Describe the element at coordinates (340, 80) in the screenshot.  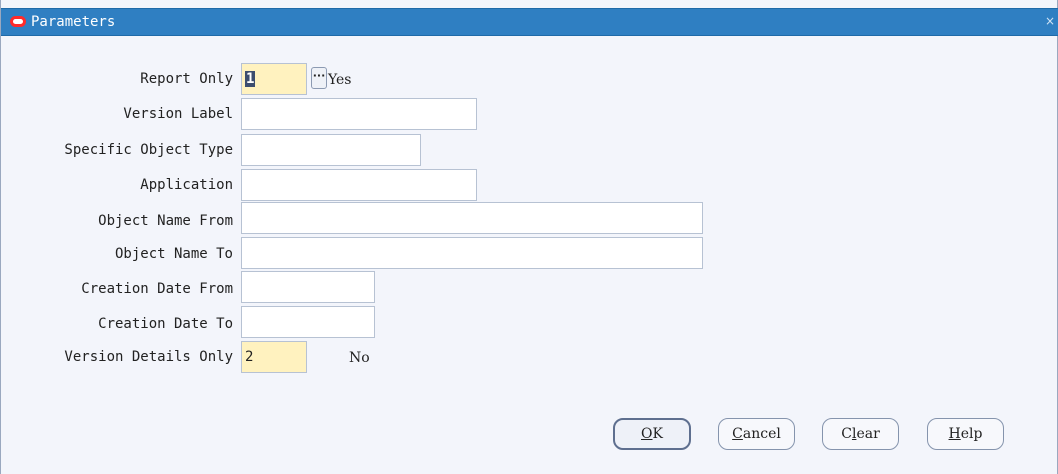
I see `report-only-description: Yes` at that location.